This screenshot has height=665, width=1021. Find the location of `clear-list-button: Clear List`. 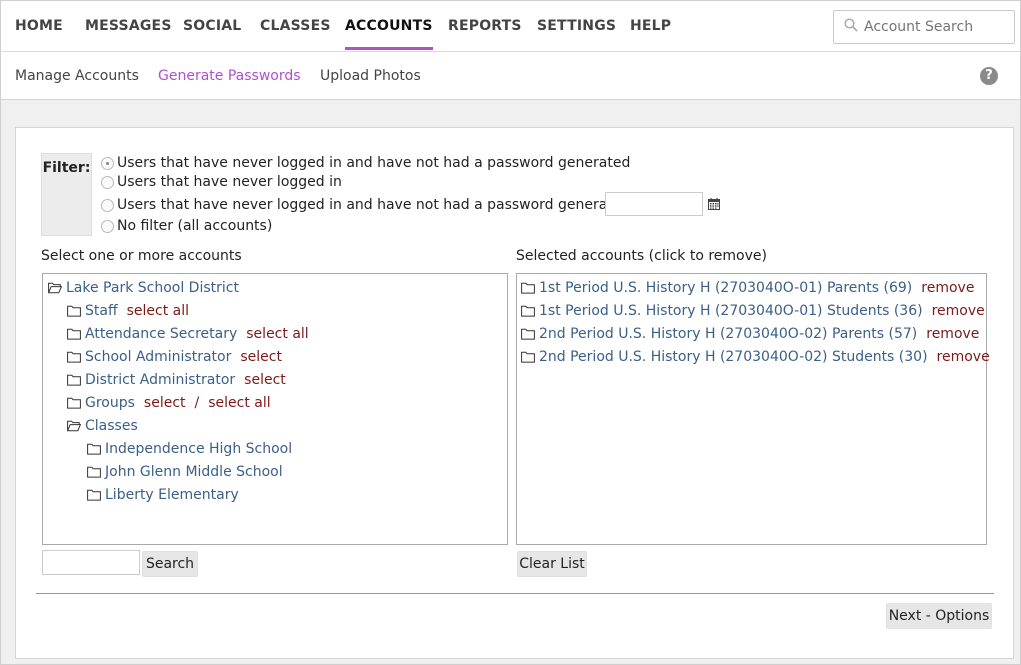

clear-list-button: Clear List is located at coordinates (552, 564).